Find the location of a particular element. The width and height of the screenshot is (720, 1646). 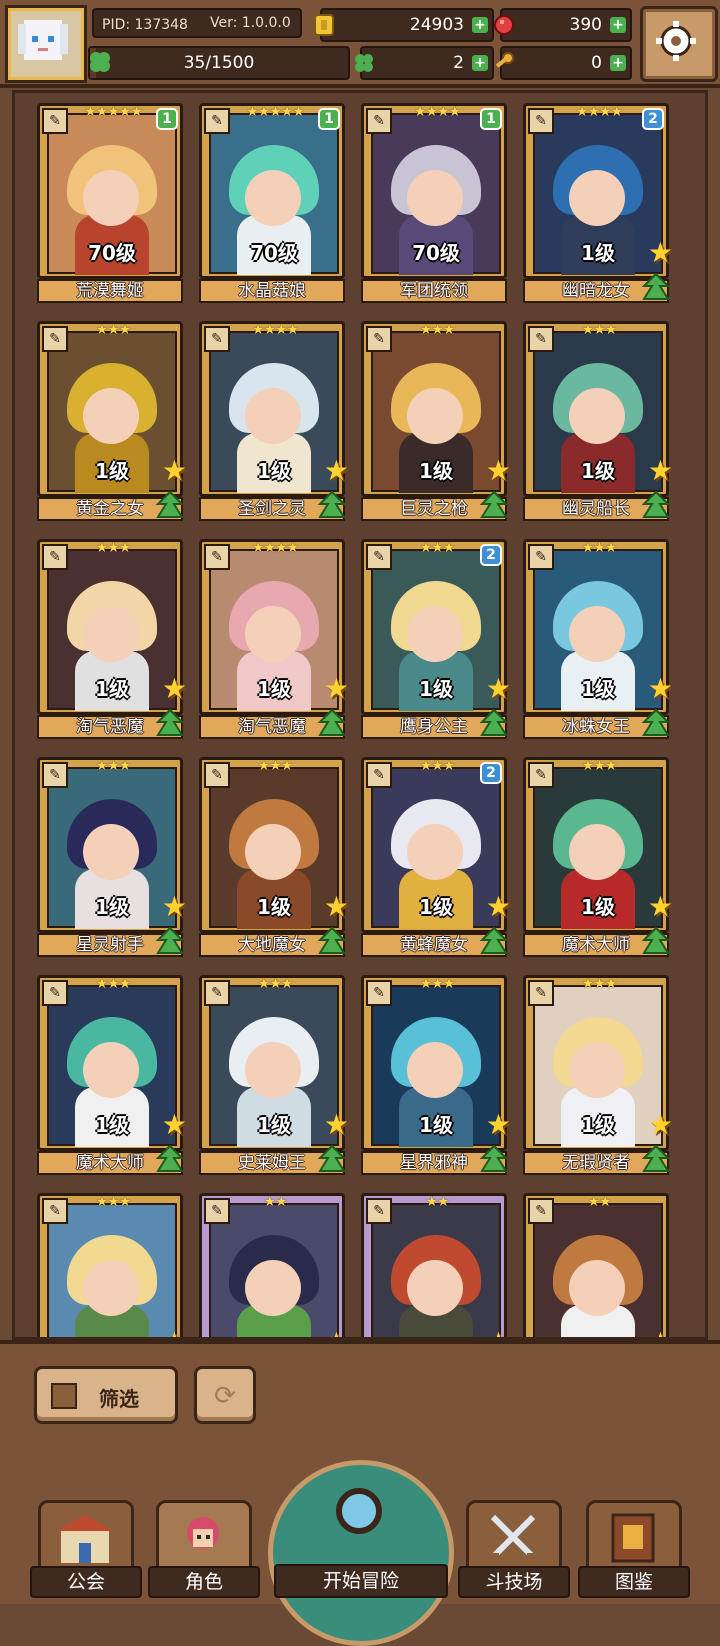

nav-arena-label: 斗技场 is located at coordinates (514, 1582).